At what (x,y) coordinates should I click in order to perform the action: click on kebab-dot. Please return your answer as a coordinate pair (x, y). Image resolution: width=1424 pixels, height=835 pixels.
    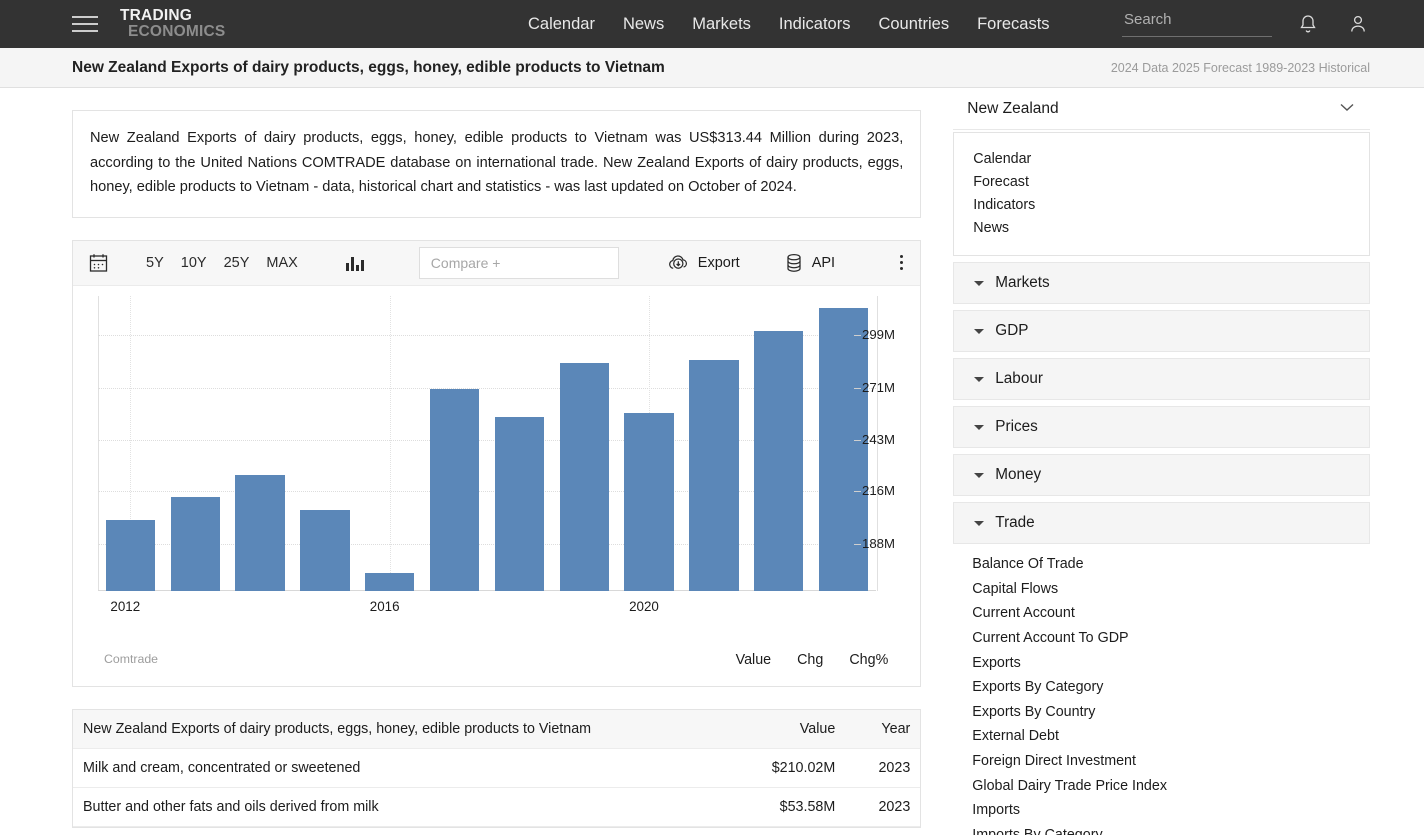
    Looking at the image, I should click on (902, 256).